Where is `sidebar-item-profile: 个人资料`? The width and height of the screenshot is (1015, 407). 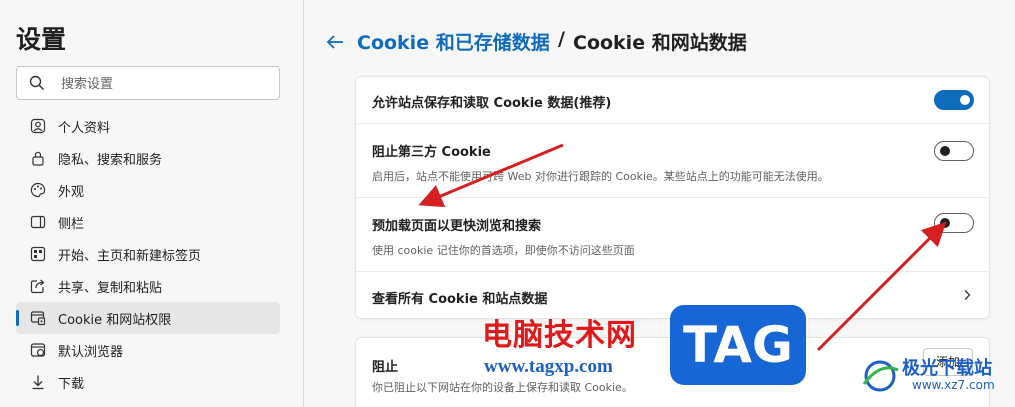
sidebar-item-profile: 个人资料 is located at coordinates (148, 126).